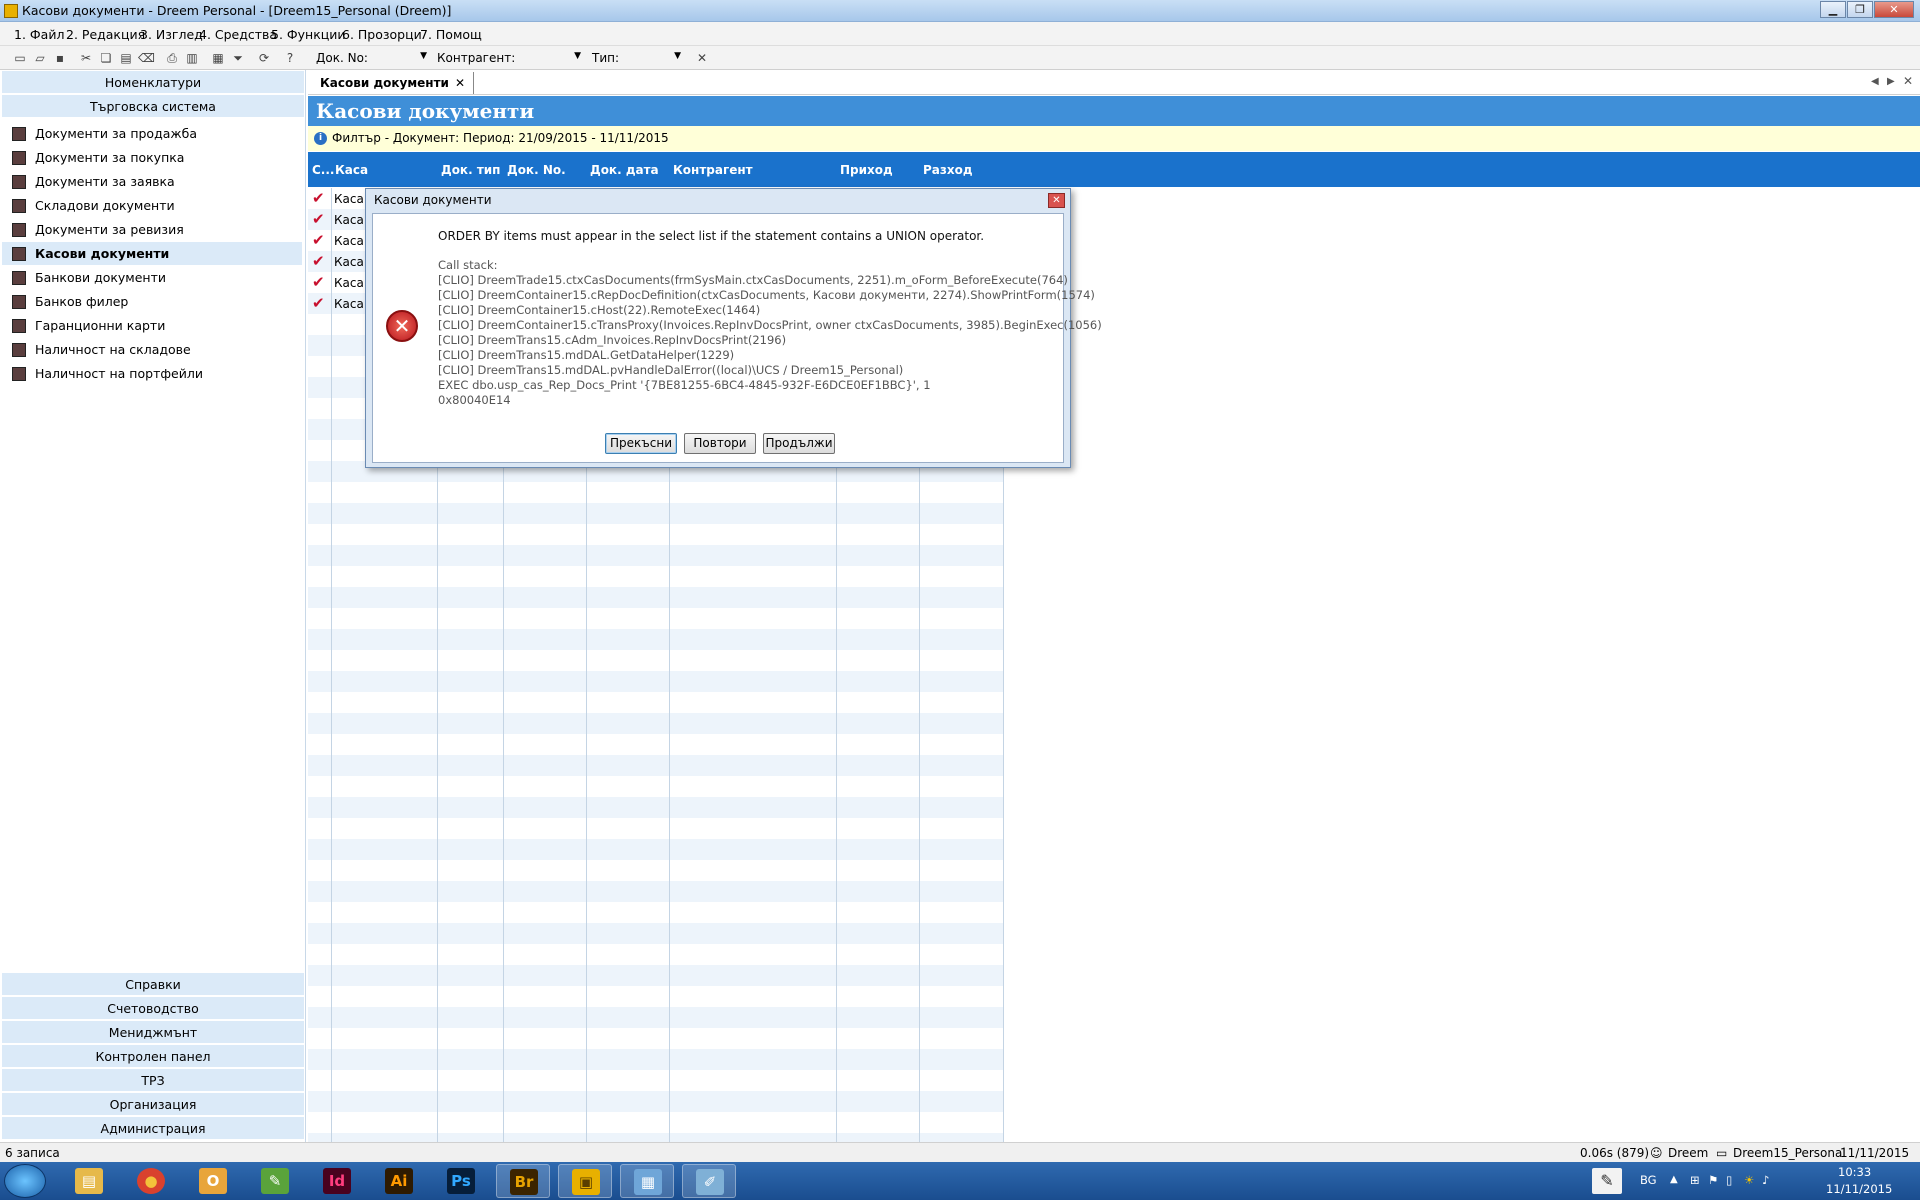 Image resolution: width=1920 pixels, height=1200 pixels. Describe the element at coordinates (153, 1008) in the screenshot. I see `sidebar-group-accounting: Счетоводство` at that location.